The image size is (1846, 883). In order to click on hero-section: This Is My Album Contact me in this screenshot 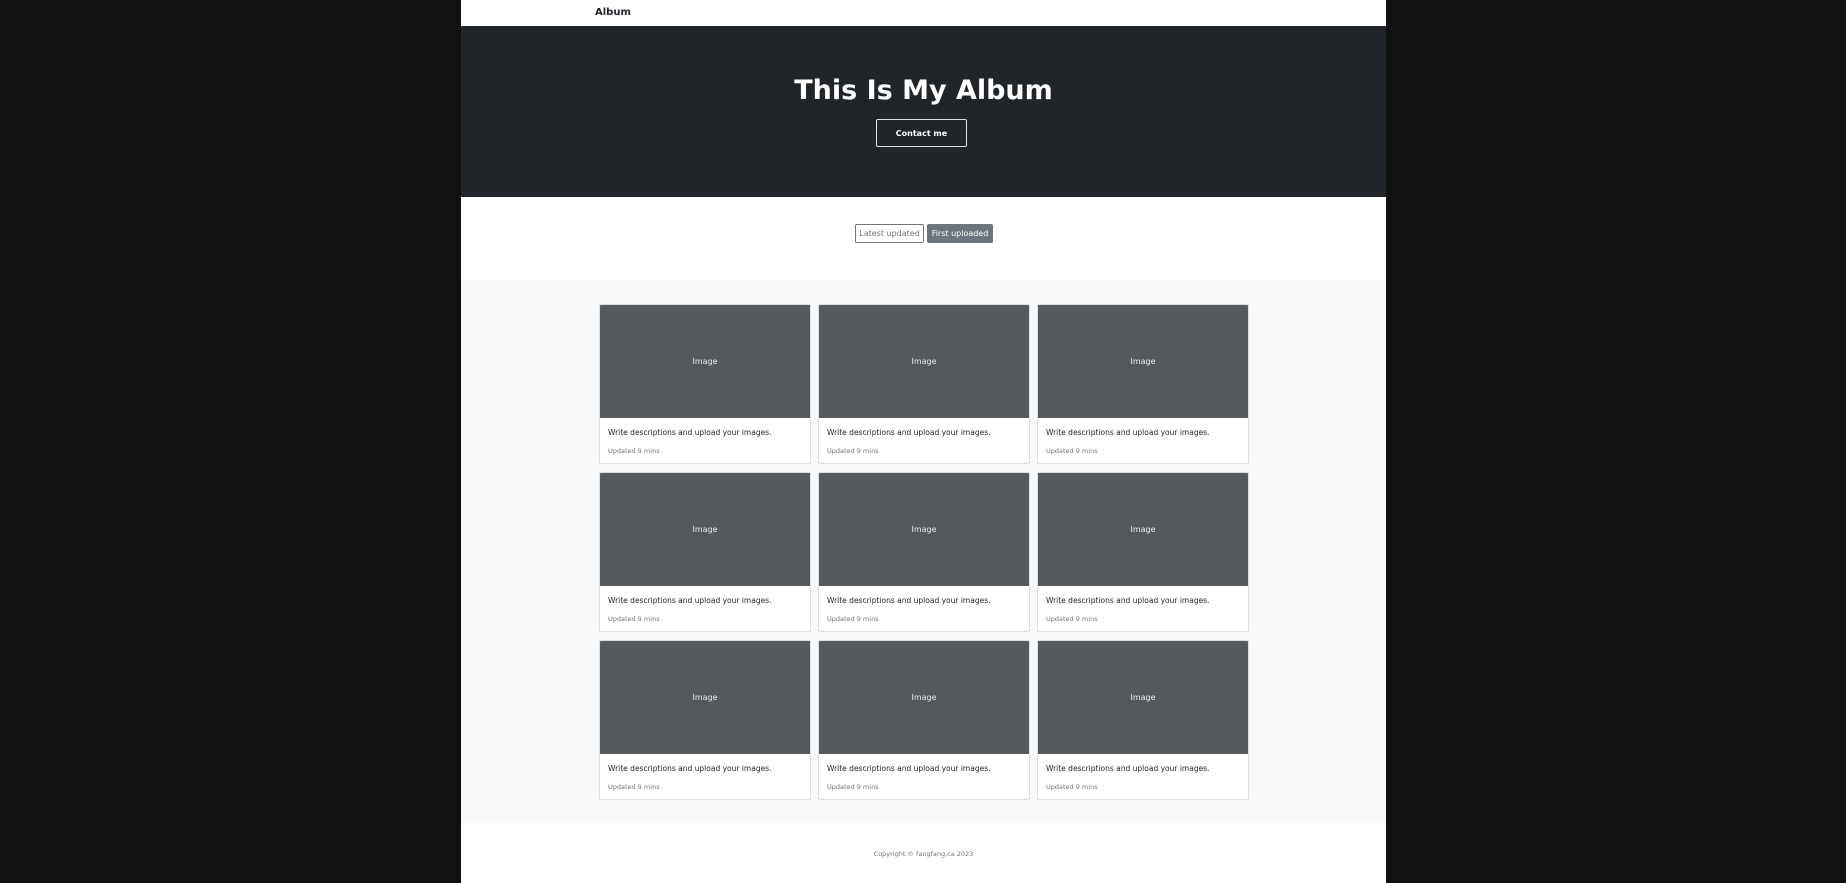, I will do `click(923, 111)`.